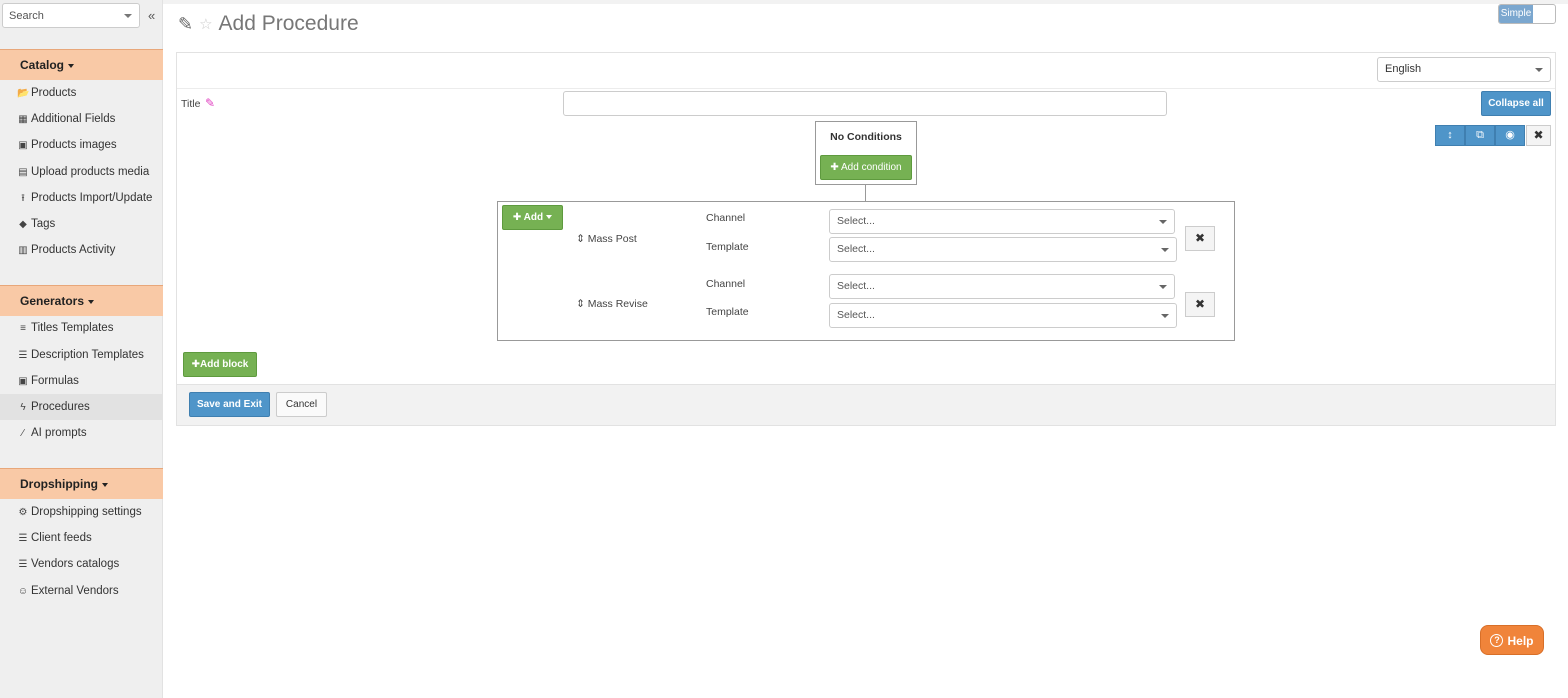 The width and height of the screenshot is (1568, 698). What do you see at coordinates (81, 64) in the screenshot?
I see `section-catalog: Catalog` at bounding box center [81, 64].